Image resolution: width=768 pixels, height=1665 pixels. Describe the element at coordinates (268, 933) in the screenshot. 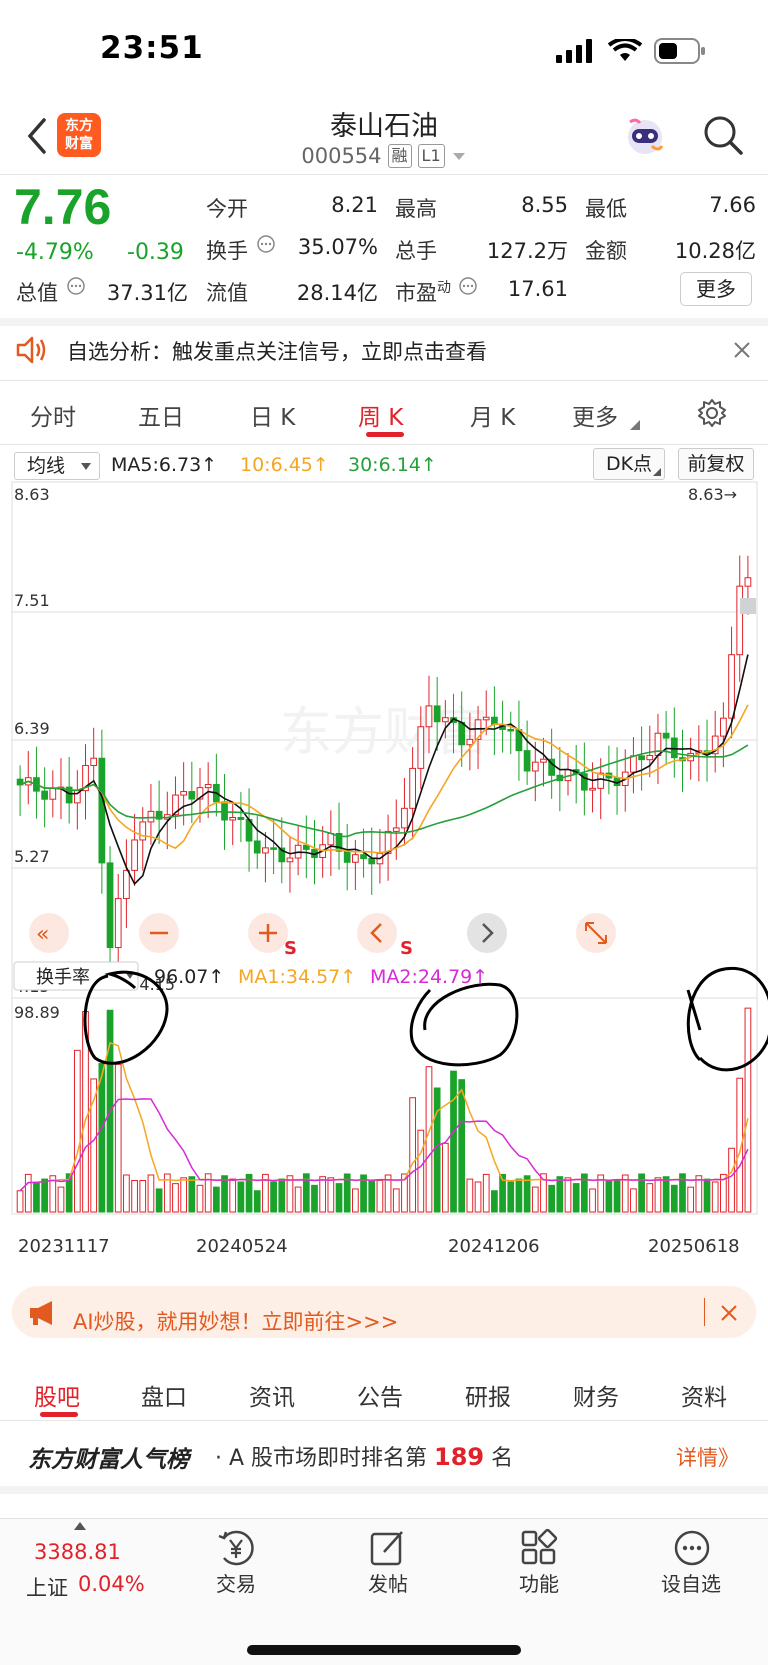

I see `zoom-plus-button` at that location.